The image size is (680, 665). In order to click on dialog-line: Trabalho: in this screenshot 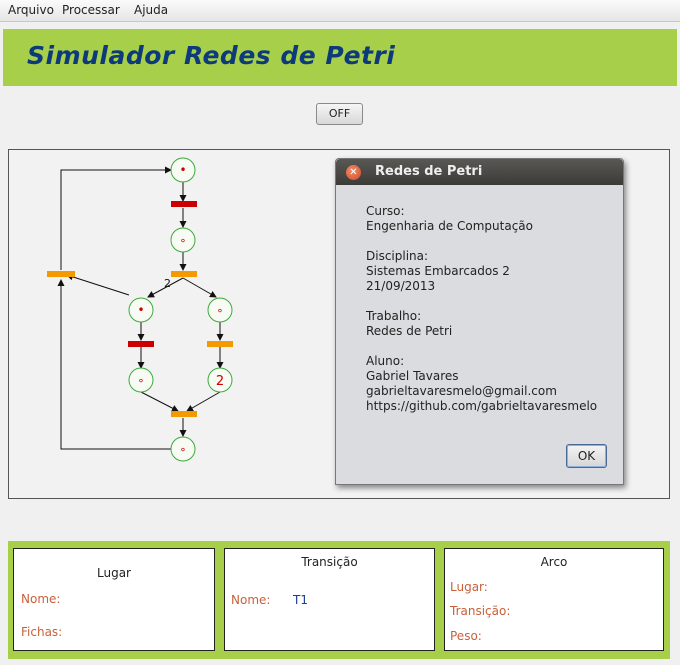, I will do `click(394, 316)`.